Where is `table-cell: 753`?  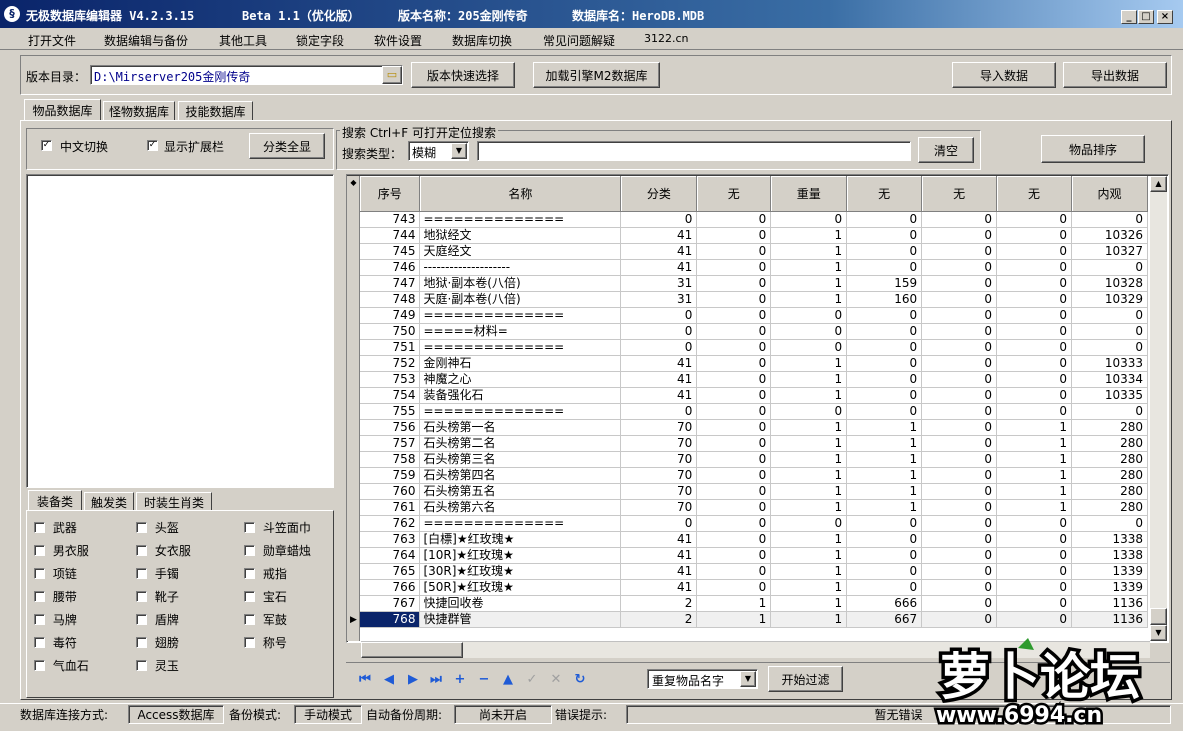 table-cell: 753 is located at coordinates (390, 379).